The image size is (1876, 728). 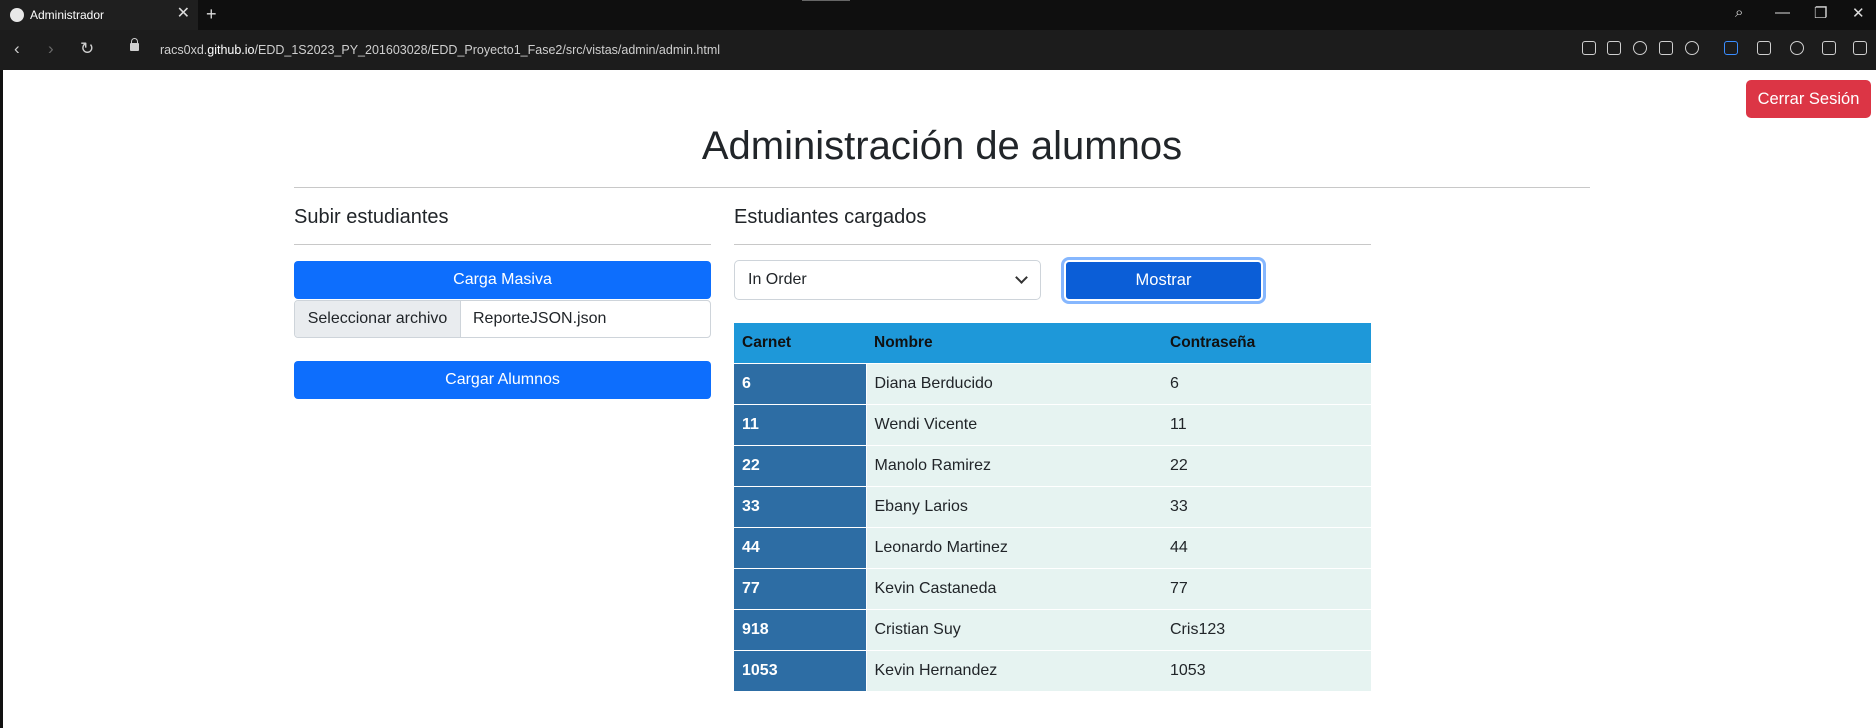 What do you see at coordinates (378, 319) in the screenshot?
I see `choose-file-button: Seleccionar archivo` at bounding box center [378, 319].